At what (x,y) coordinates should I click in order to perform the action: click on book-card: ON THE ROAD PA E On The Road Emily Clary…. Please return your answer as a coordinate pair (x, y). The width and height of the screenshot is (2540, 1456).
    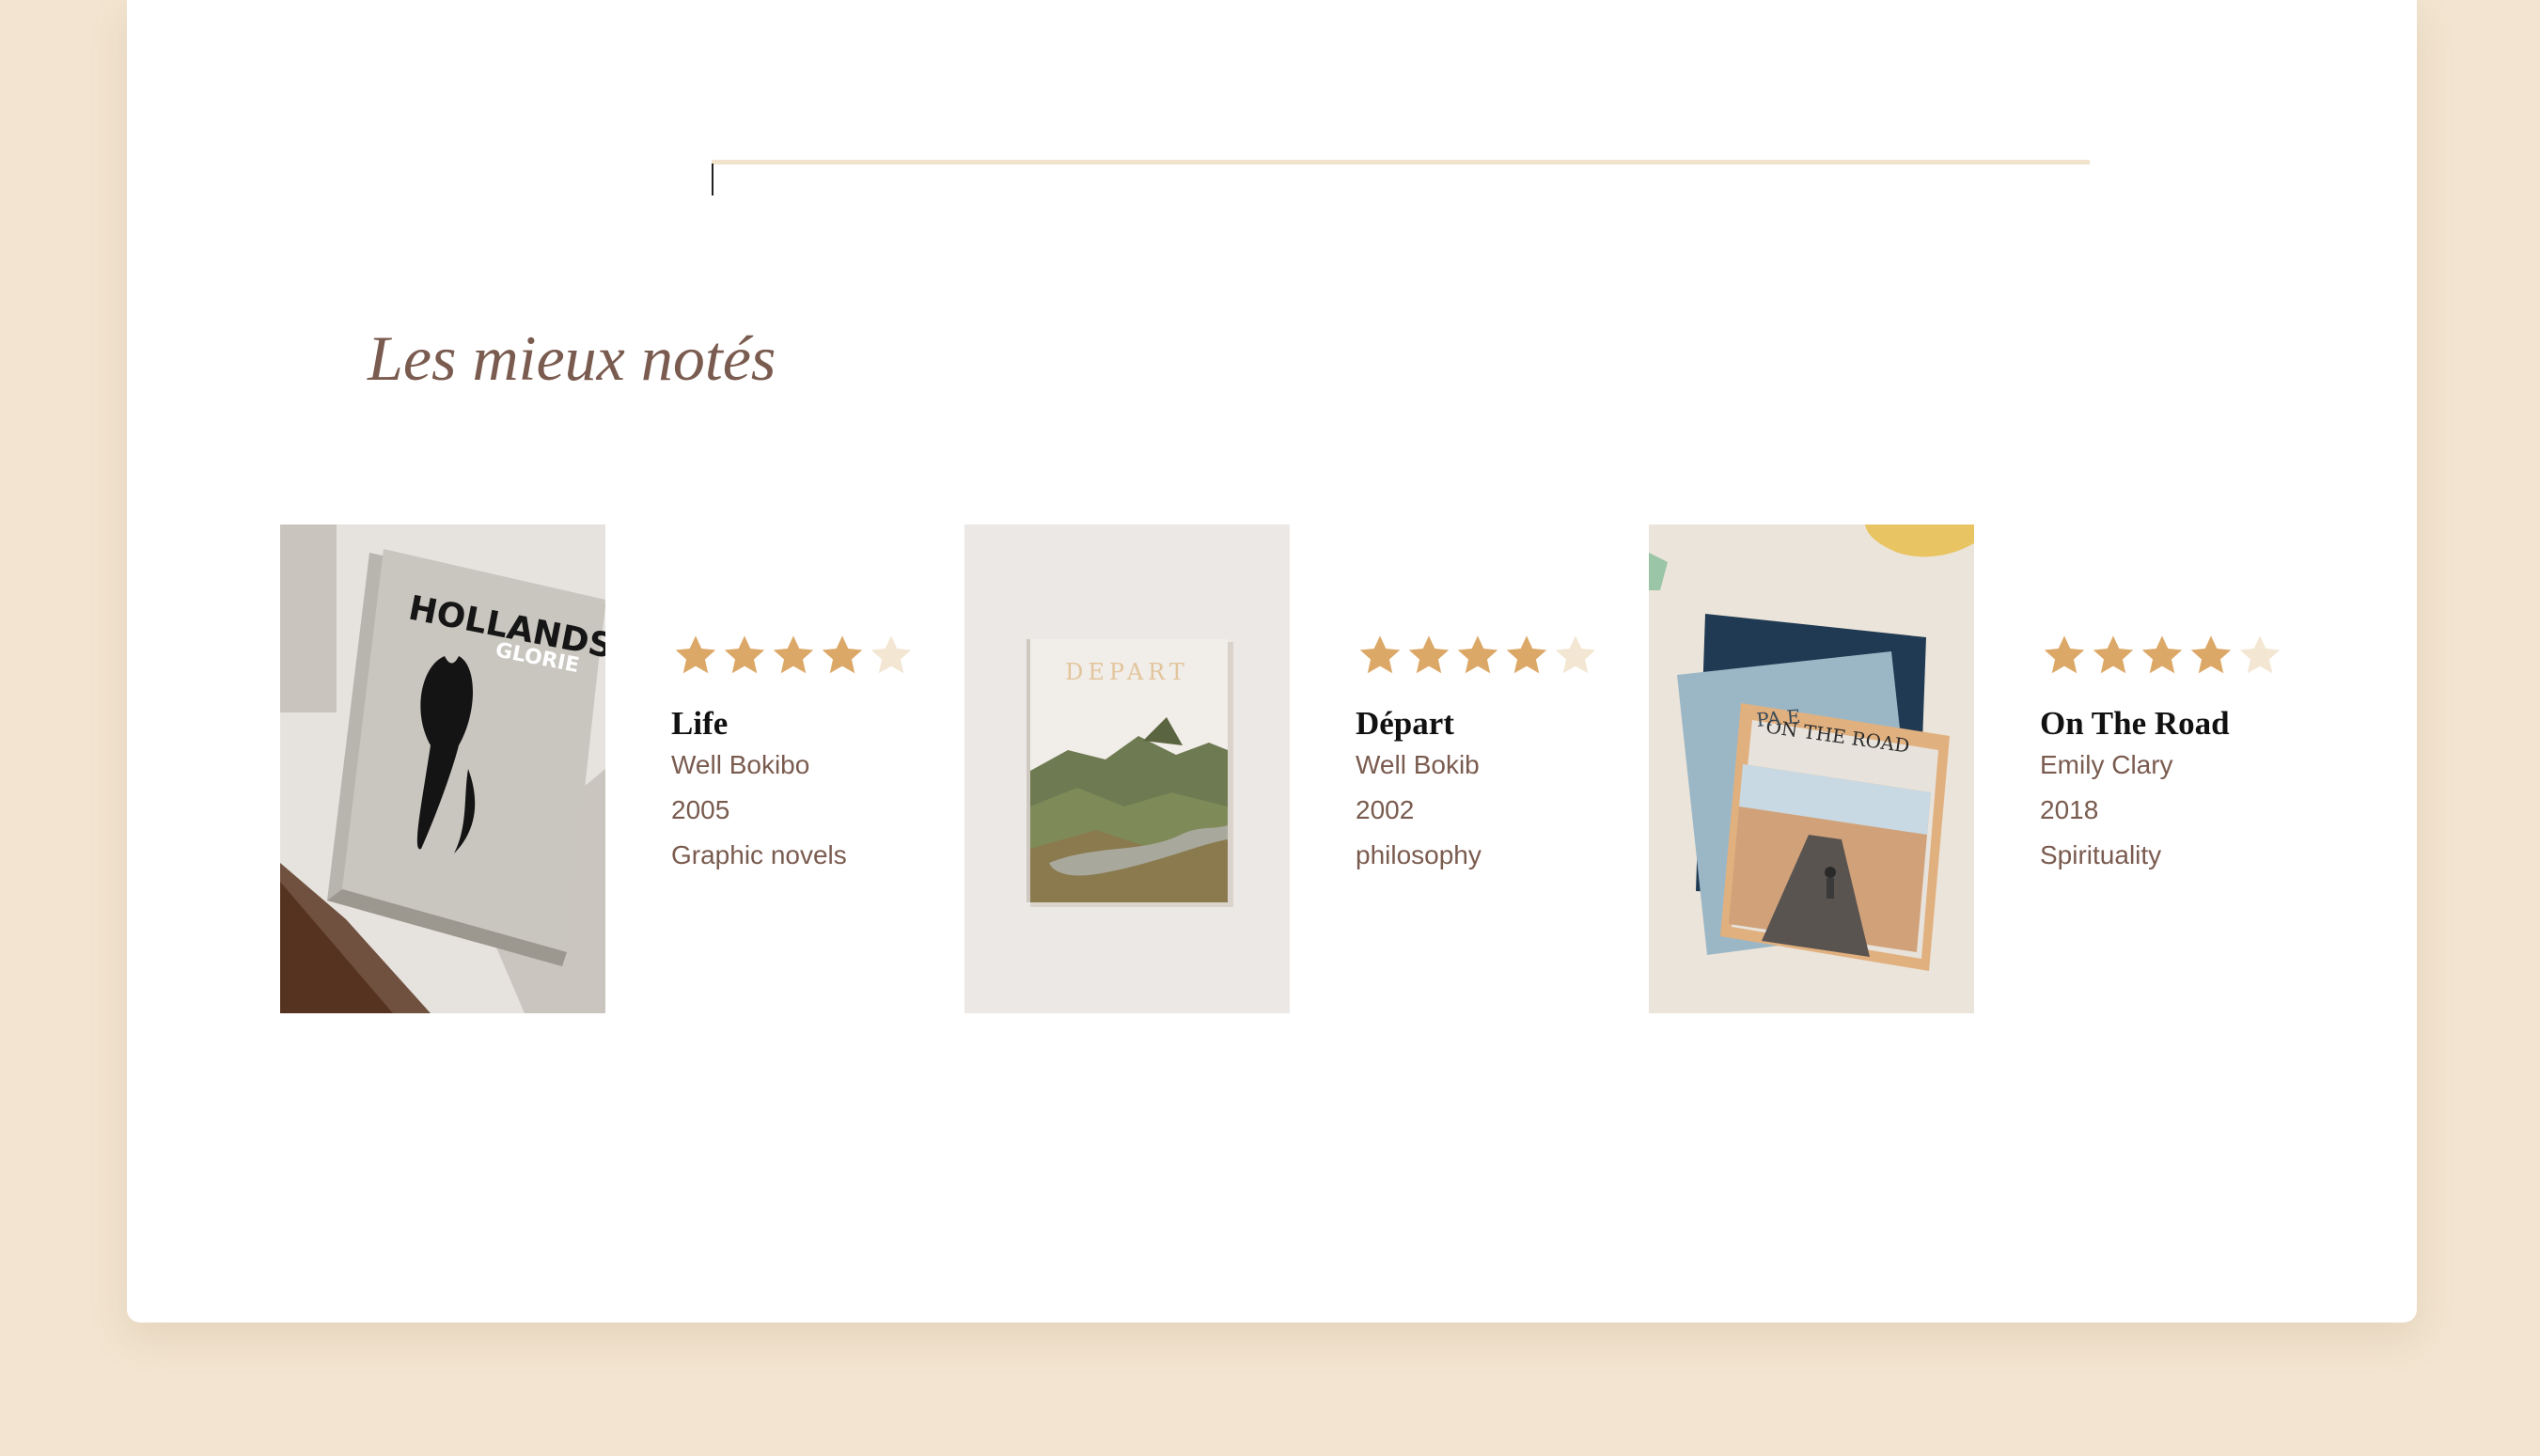
    Looking at the image, I should click on (1978, 768).